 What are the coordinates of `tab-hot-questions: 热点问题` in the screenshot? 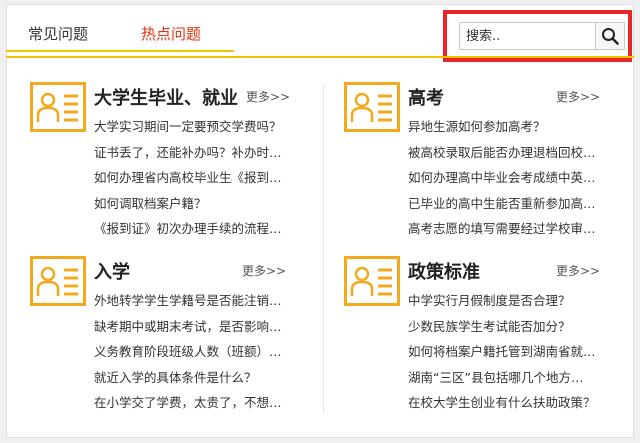 It's located at (171, 34).